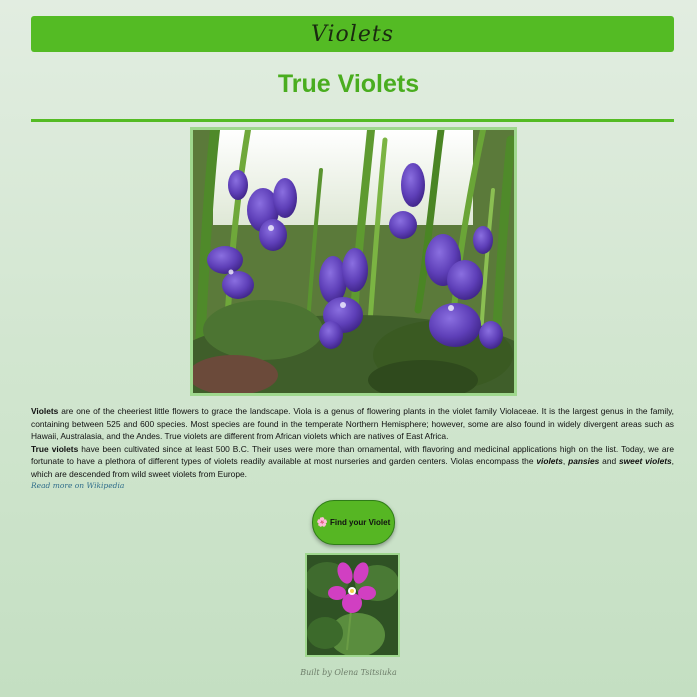 The width and height of the screenshot is (697, 697). Describe the element at coordinates (77, 485) in the screenshot. I see `read-more-link: Read more on Wikipedia` at that location.